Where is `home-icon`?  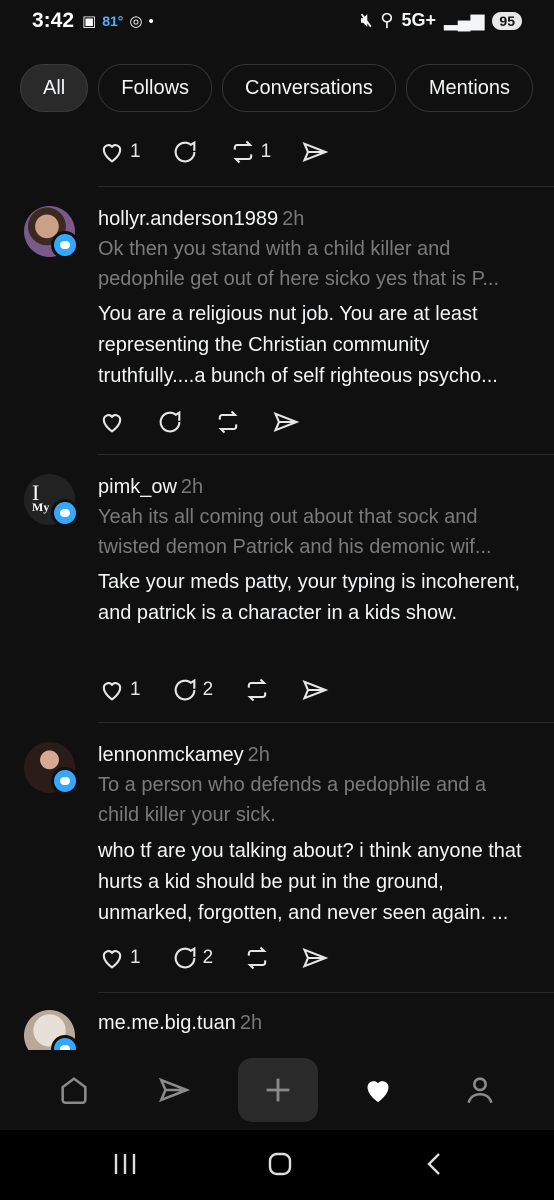
home-icon is located at coordinates (74, 1091).